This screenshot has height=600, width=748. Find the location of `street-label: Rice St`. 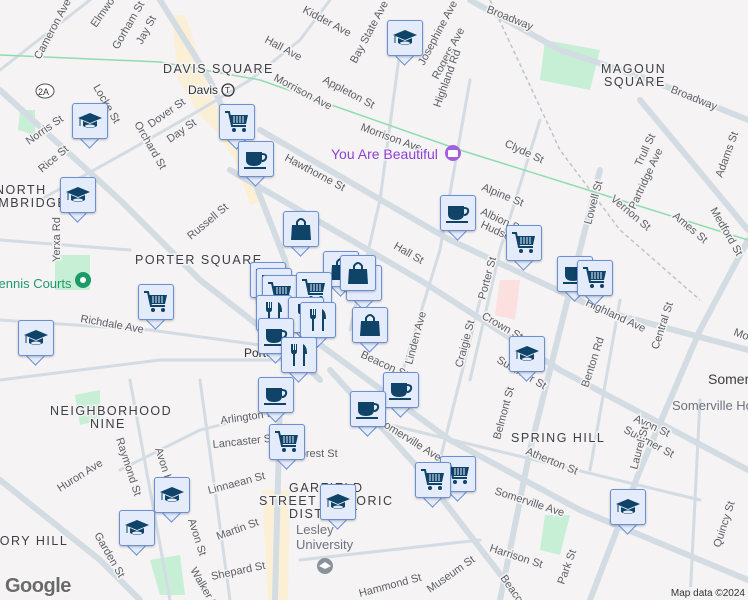

street-label: Rice St is located at coordinates (53, 159).